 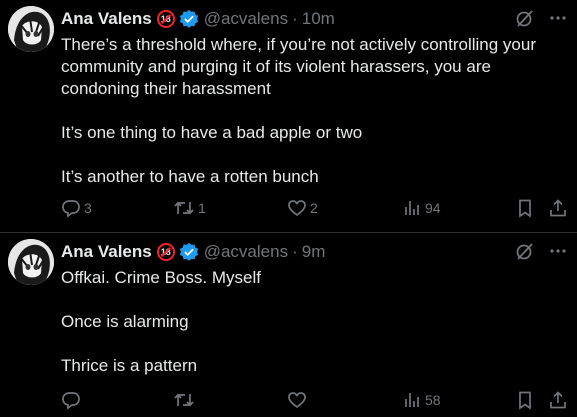 What do you see at coordinates (161, 277) in the screenshot?
I see `tweet-paragraph: Offkai. Crime Boss. Myself` at bounding box center [161, 277].